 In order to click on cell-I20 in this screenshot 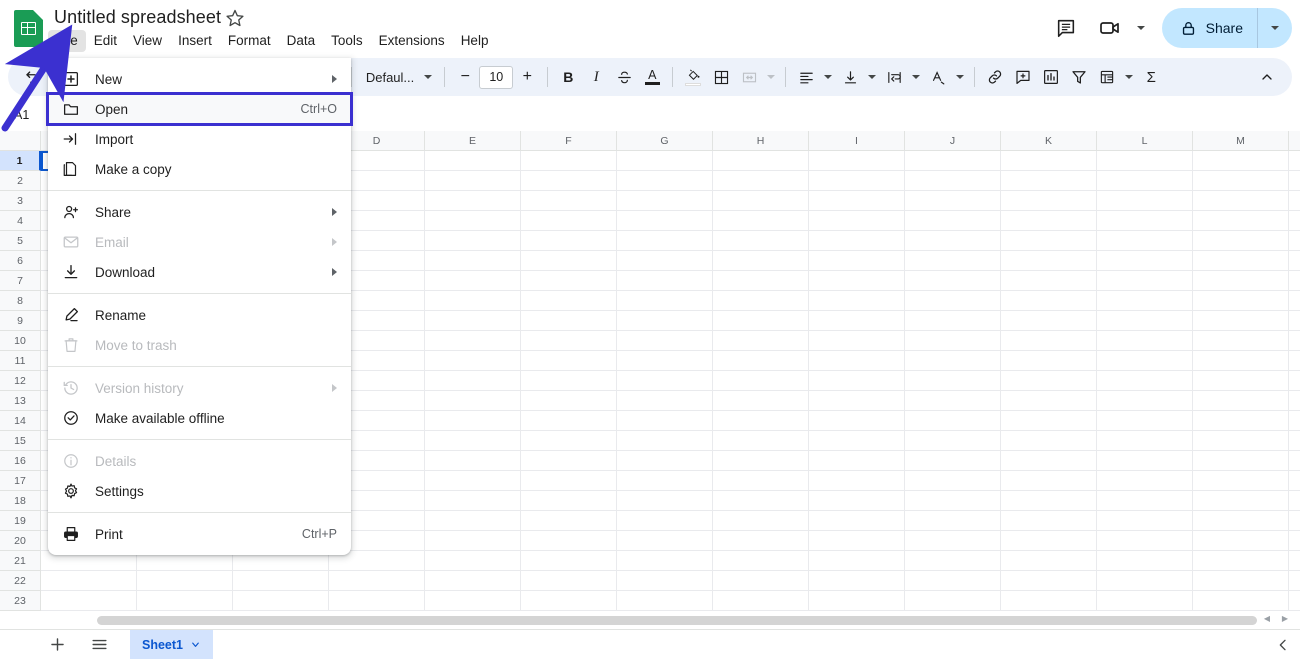, I will do `click(857, 541)`.